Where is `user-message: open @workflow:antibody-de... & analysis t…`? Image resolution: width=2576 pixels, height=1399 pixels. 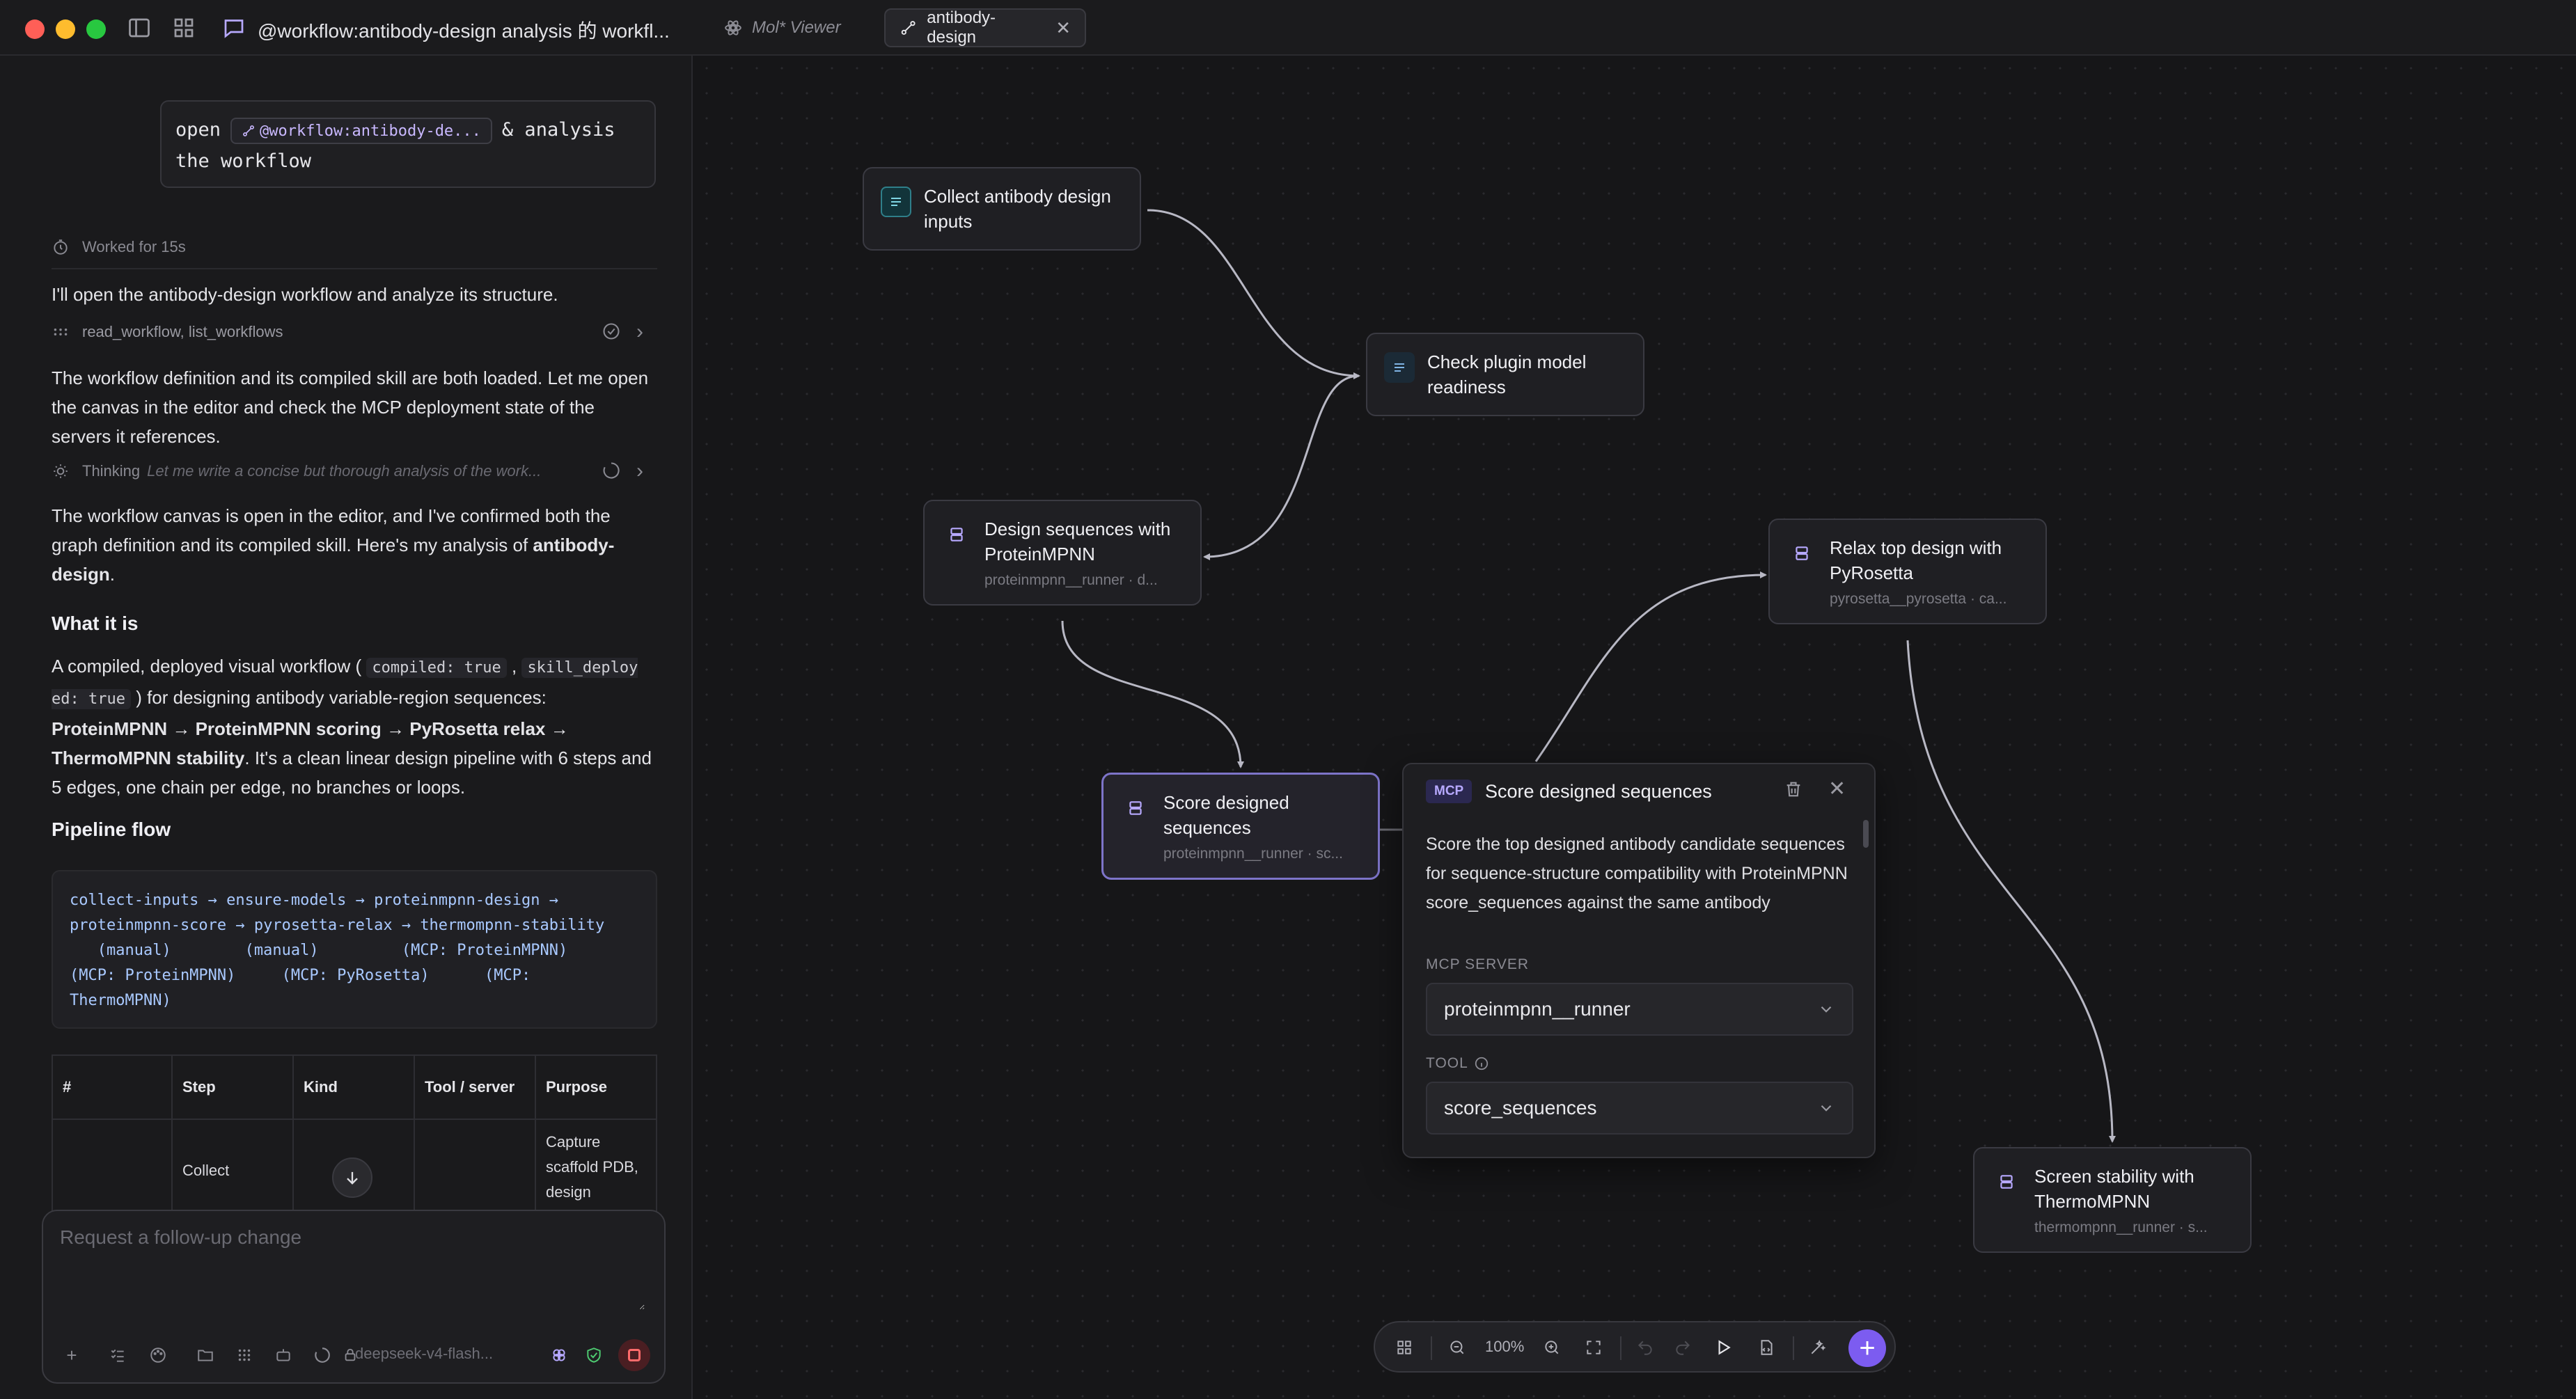 user-message: open @workflow:antibody-de... & analysis t… is located at coordinates (408, 144).